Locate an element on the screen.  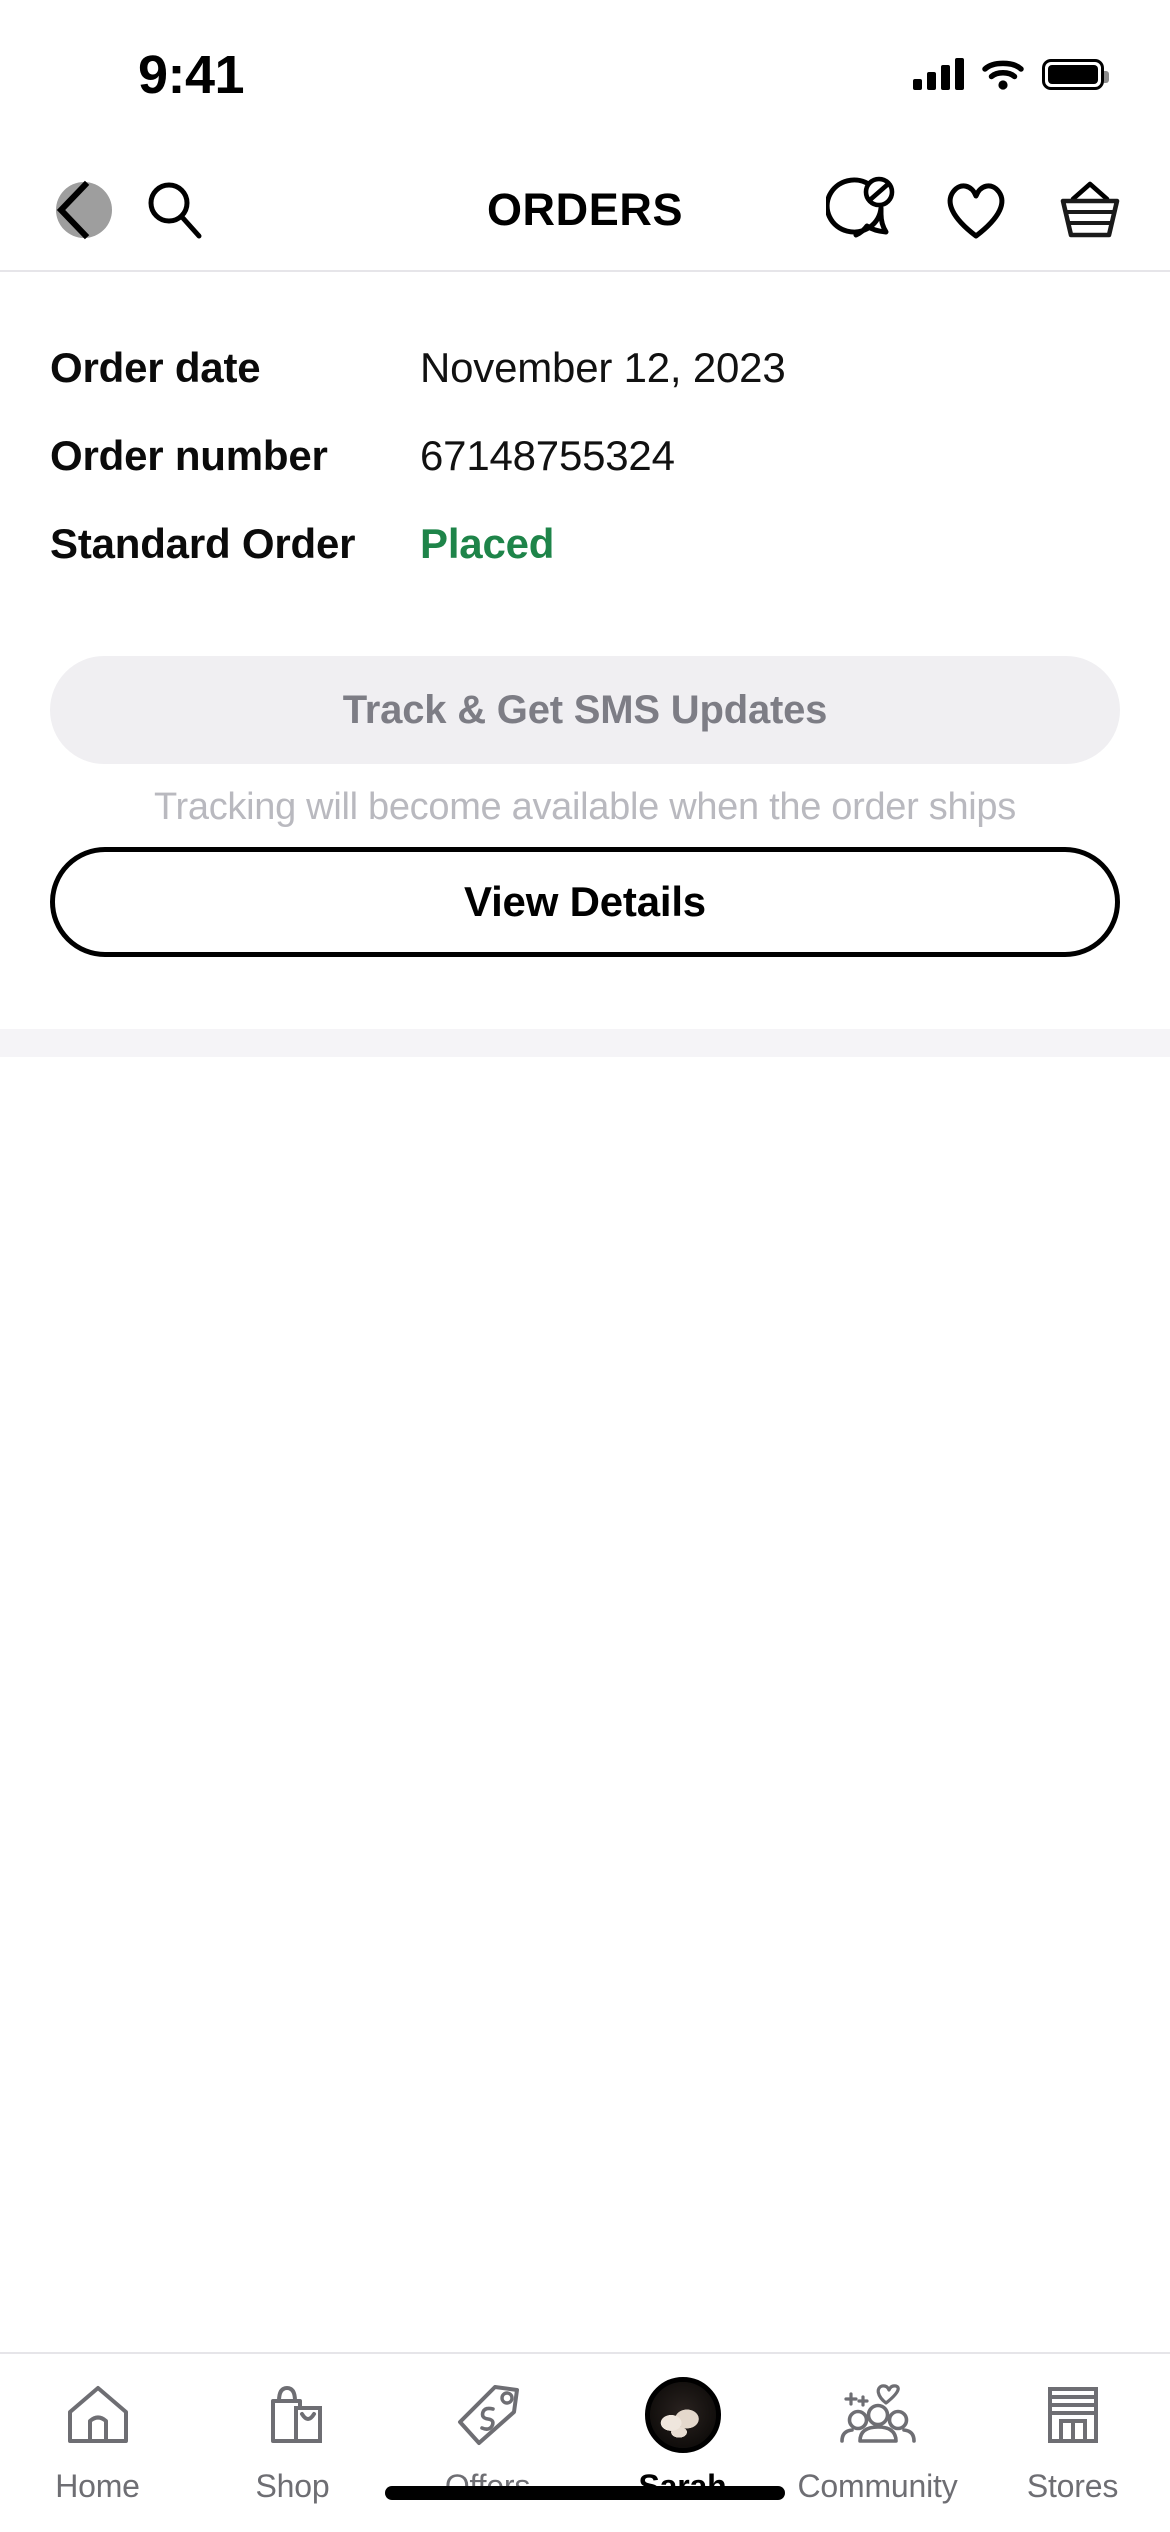
tab-community-label: Community is located at coordinates (877, 2486).